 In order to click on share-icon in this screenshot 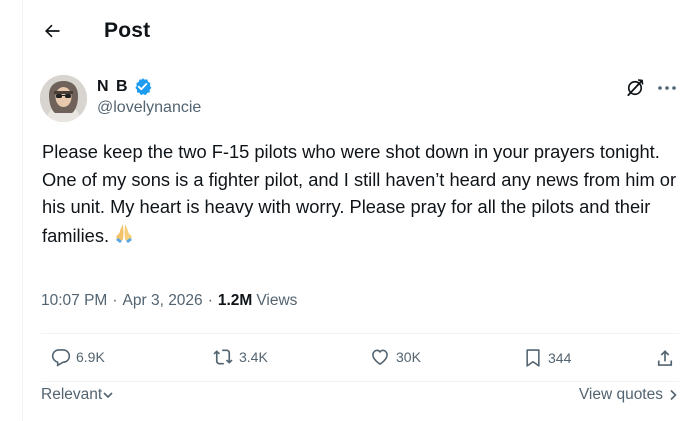, I will do `click(665, 358)`.